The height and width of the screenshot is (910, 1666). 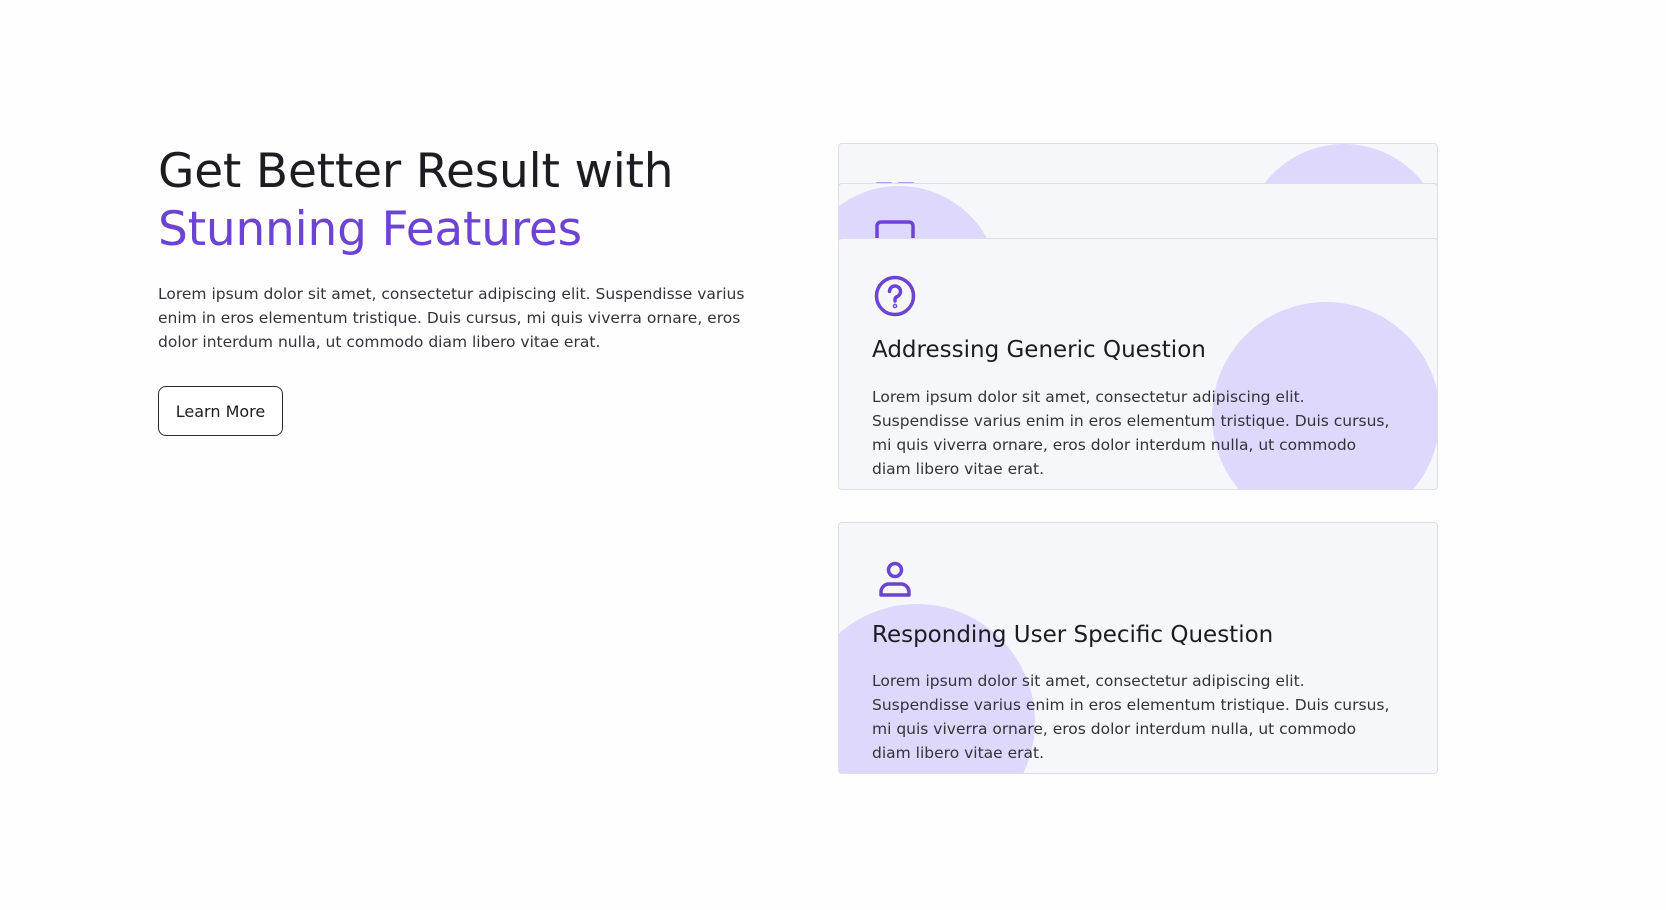 I want to click on section-heading: Get Better Result with Stunning Features, so click(x=416, y=201).